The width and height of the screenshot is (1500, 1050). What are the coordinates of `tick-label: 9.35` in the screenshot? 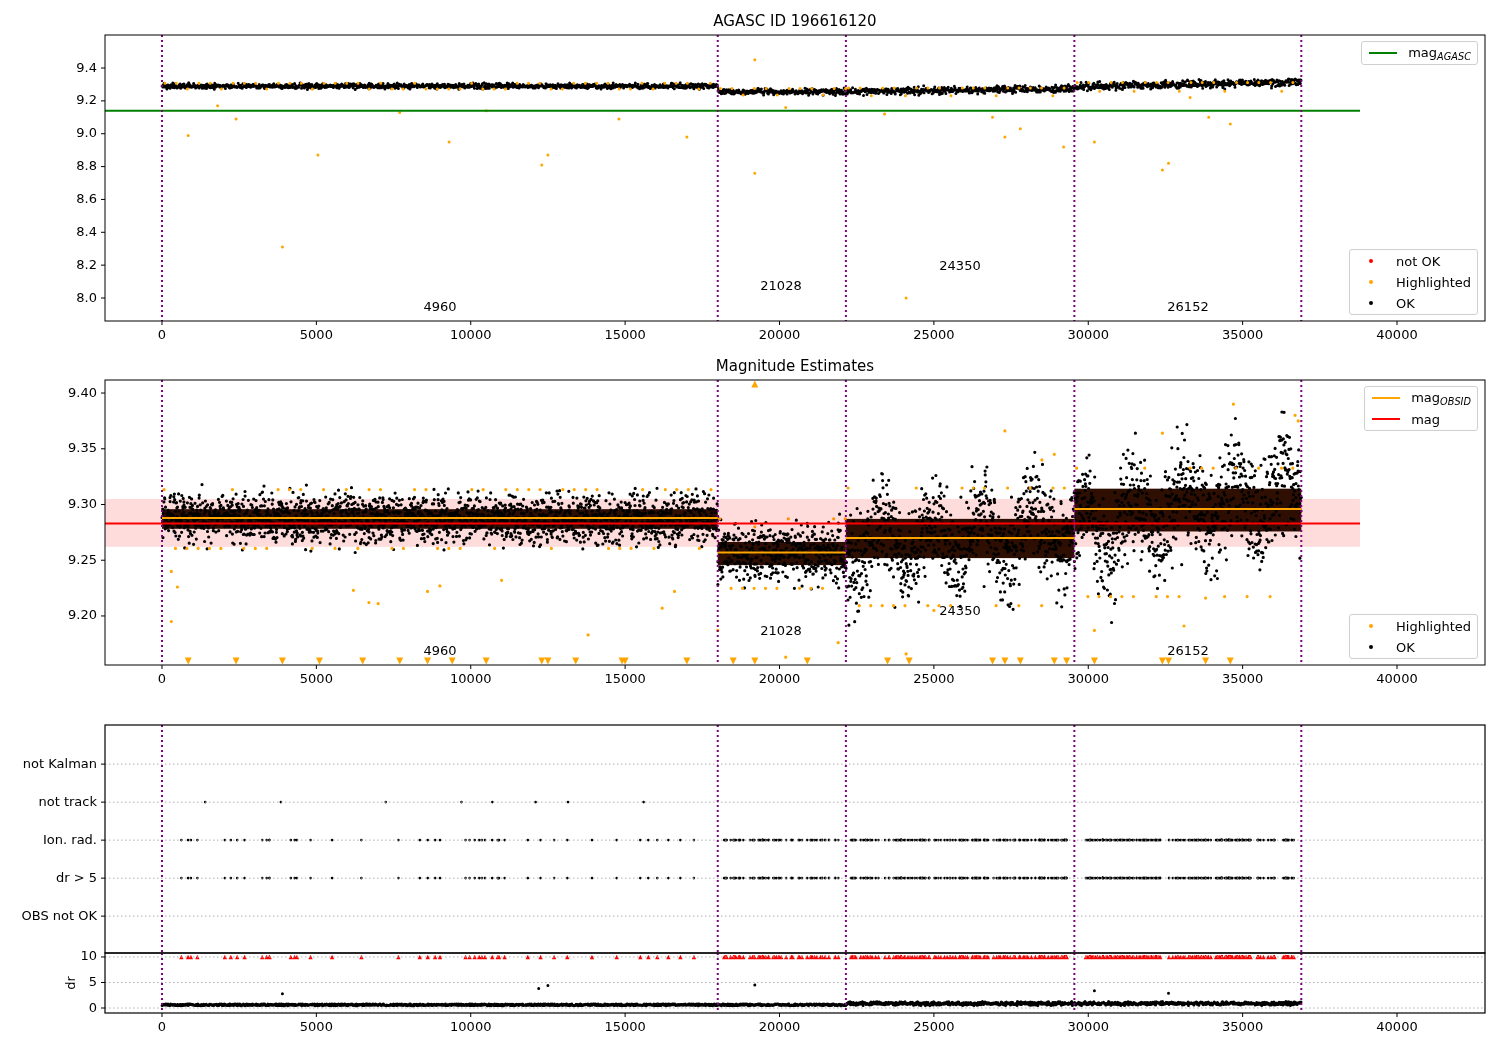 It's located at (82, 448).